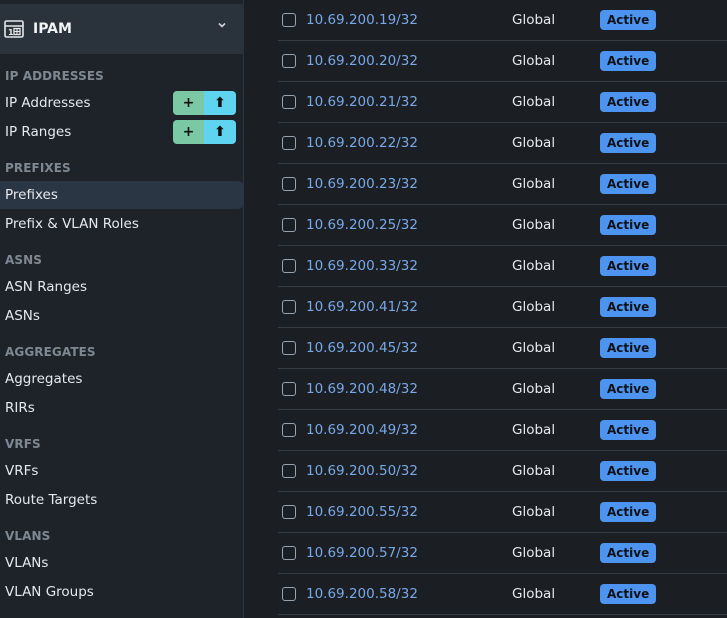 The height and width of the screenshot is (618, 727). Describe the element at coordinates (502, 348) in the screenshot. I see `table-row: 10.69.200.45/32 Global Active` at that location.